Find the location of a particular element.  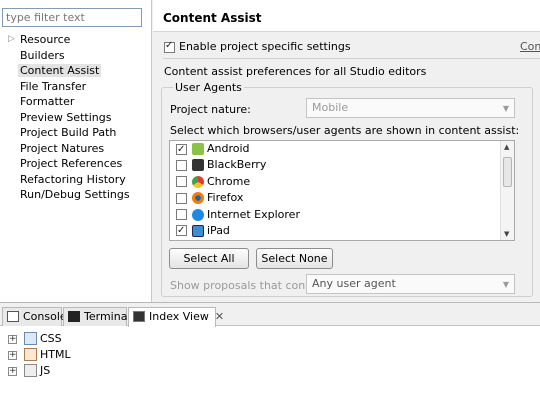

tree-item-label: Formatter is located at coordinates (47, 101).